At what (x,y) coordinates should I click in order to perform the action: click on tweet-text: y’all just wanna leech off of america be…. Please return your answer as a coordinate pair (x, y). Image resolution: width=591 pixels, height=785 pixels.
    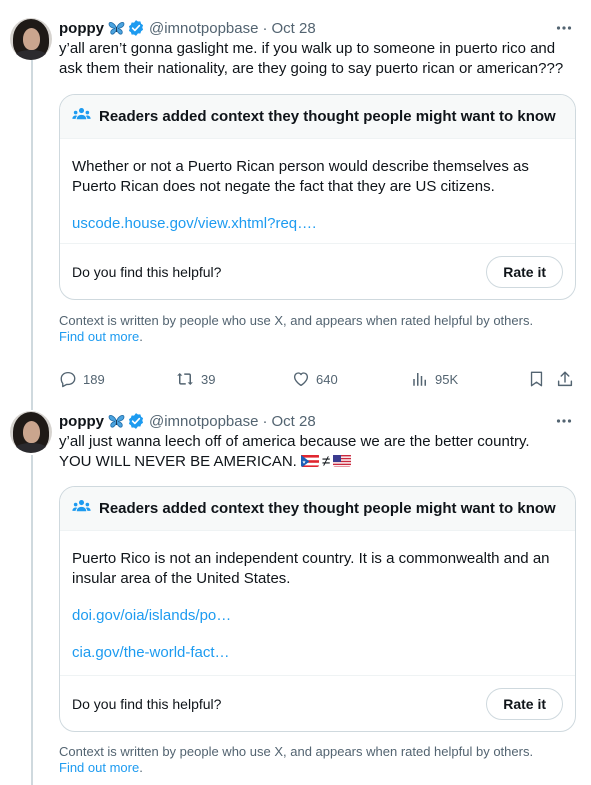
    Looking at the image, I should click on (320, 452).